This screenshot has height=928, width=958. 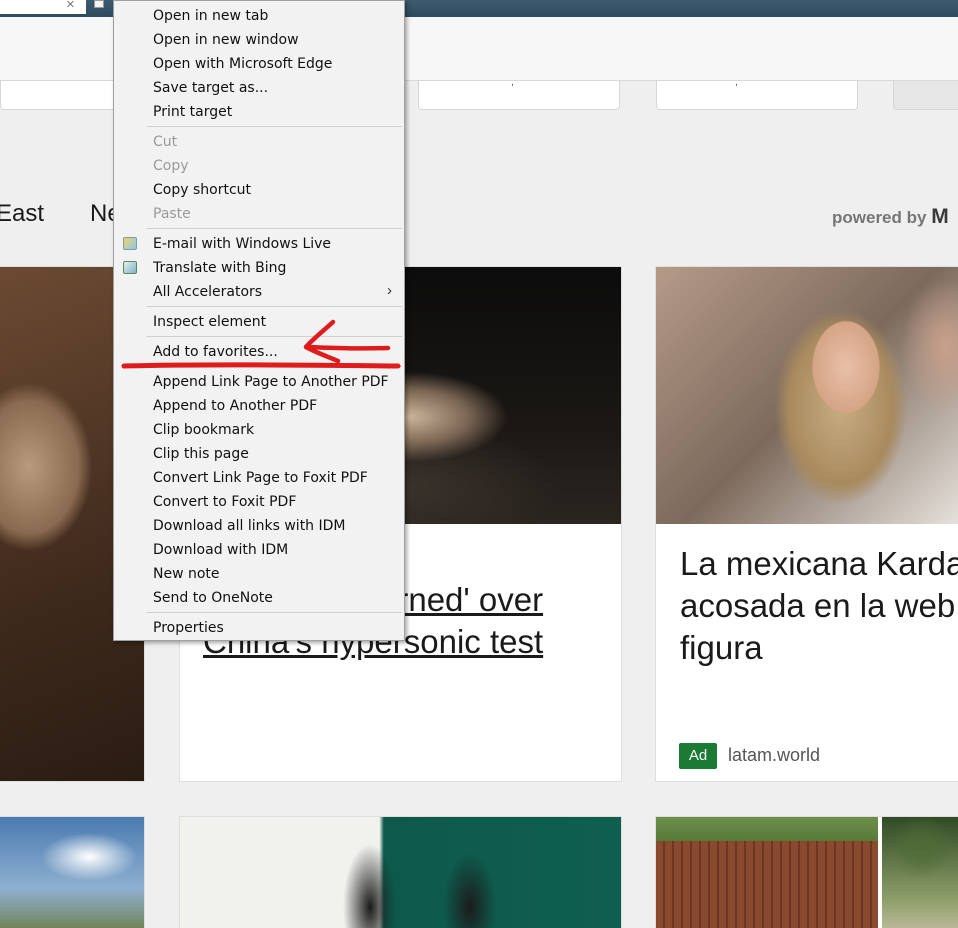 What do you see at coordinates (261, 365) in the screenshot?
I see `red-underline` at bounding box center [261, 365].